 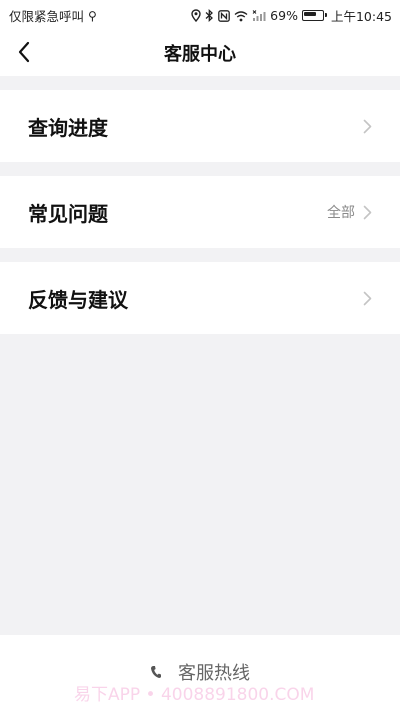 What do you see at coordinates (68, 213) in the screenshot?
I see `menu-item-label: 常见问题` at bounding box center [68, 213].